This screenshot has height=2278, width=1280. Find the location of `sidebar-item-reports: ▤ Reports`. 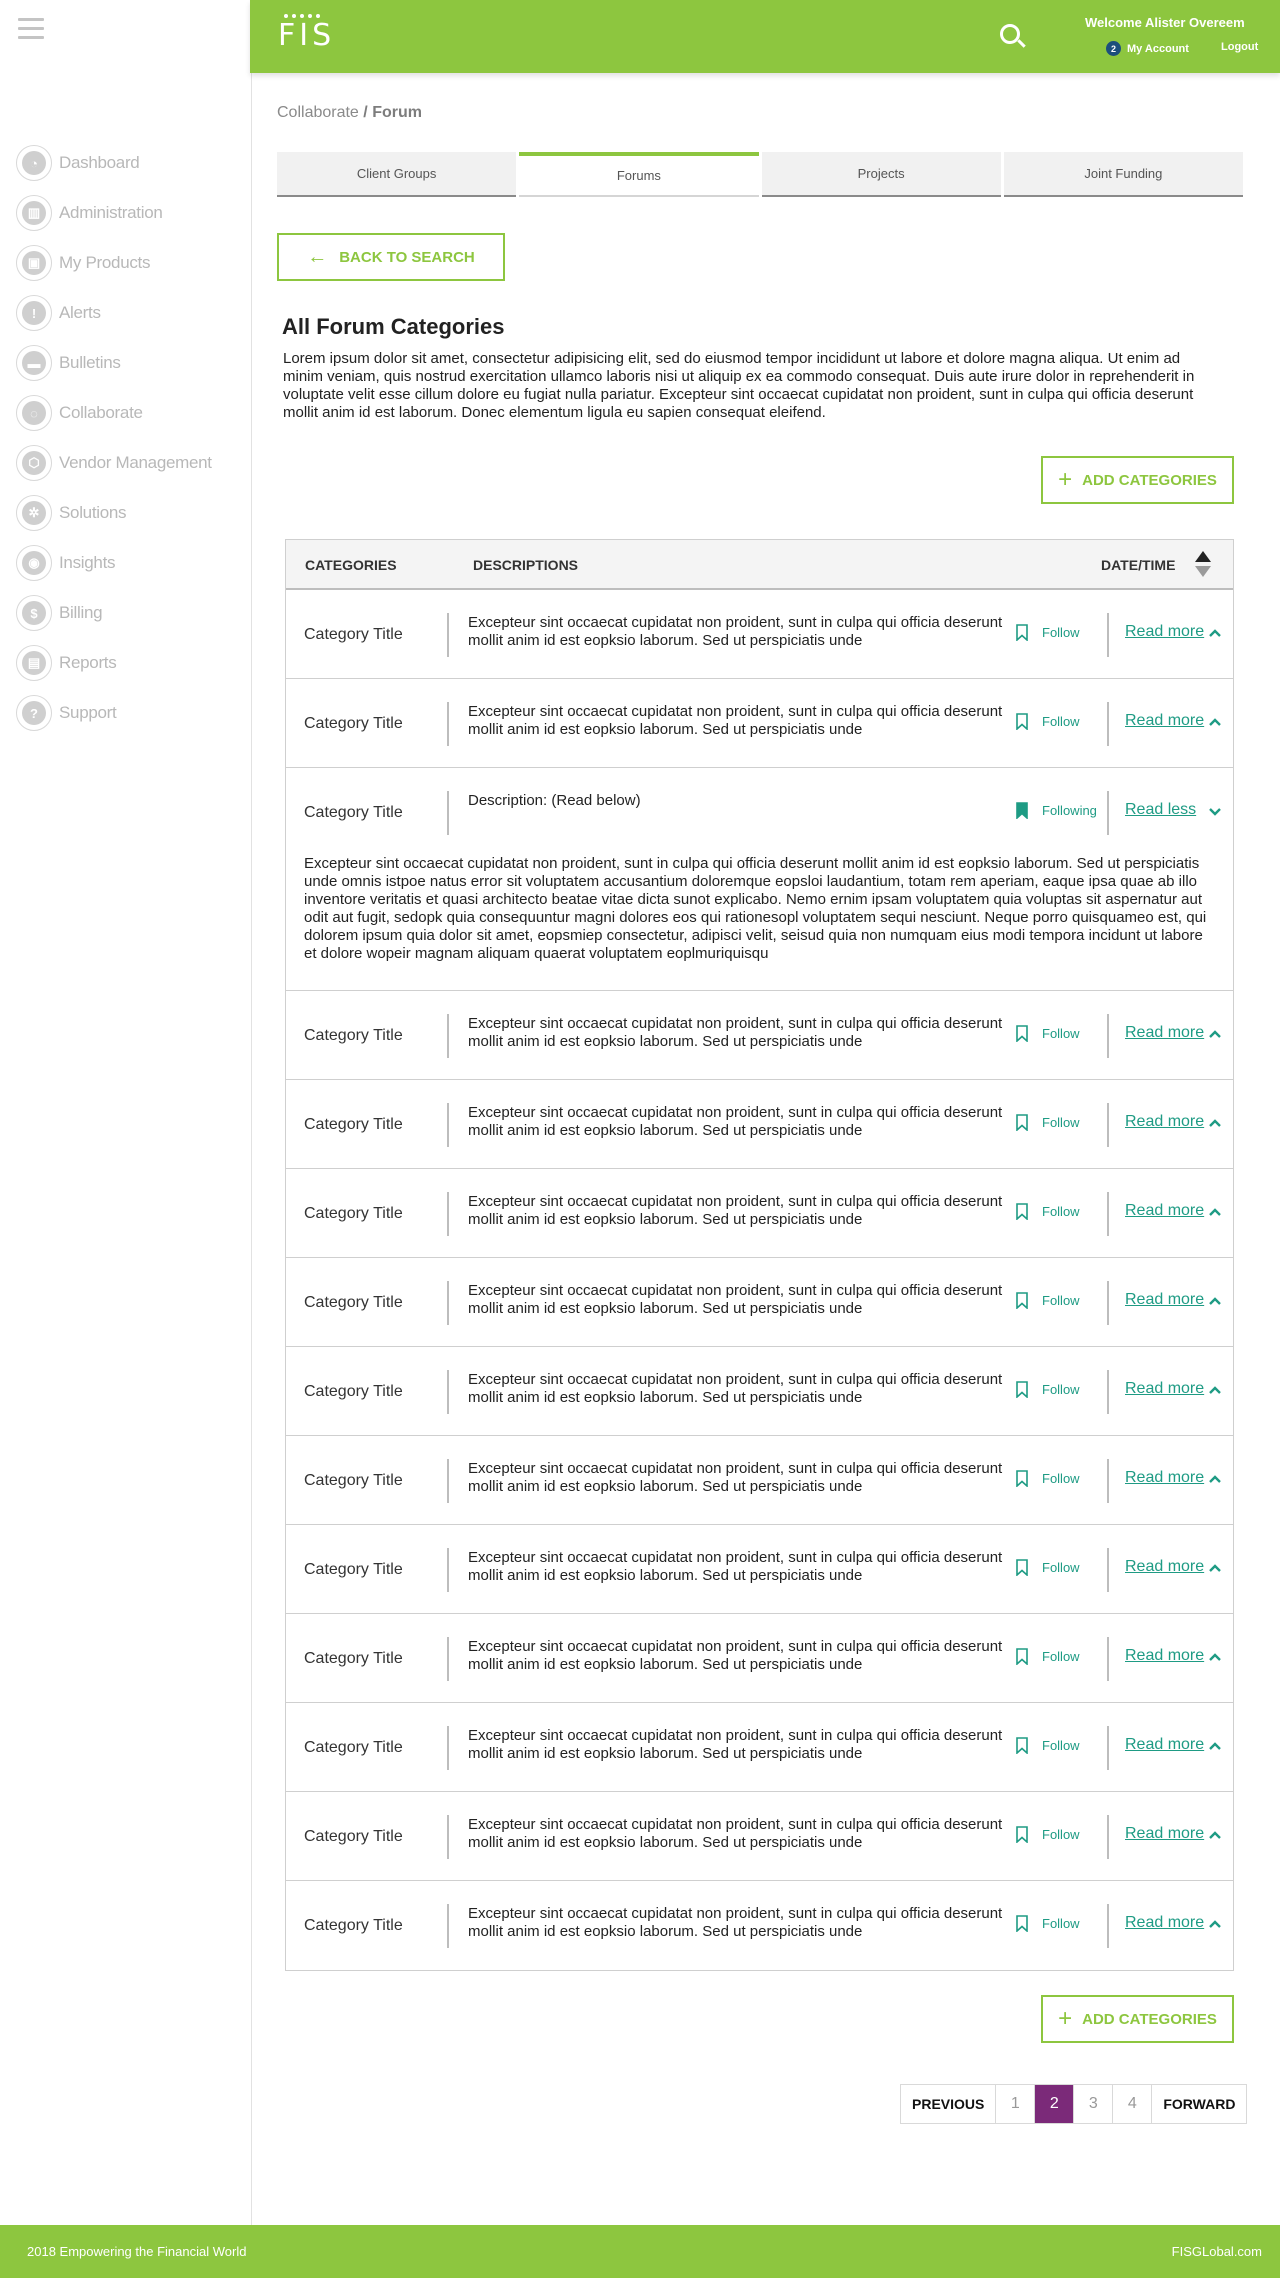

sidebar-item-reports: ▤ Reports is located at coordinates (114, 663).